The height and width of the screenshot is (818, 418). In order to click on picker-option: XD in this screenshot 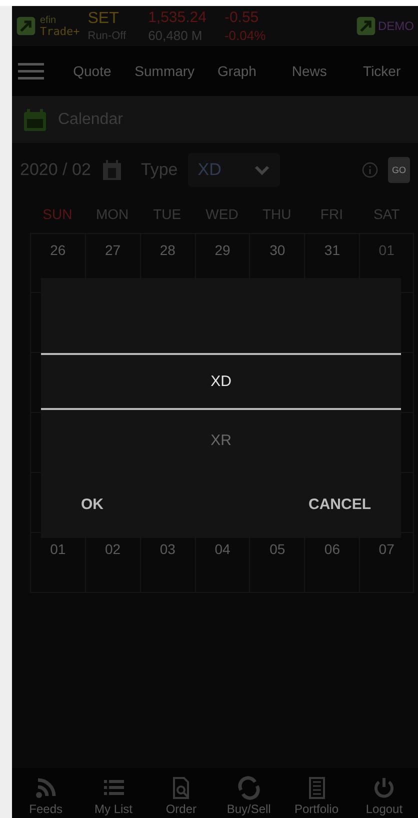, I will do `click(221, 381)`.